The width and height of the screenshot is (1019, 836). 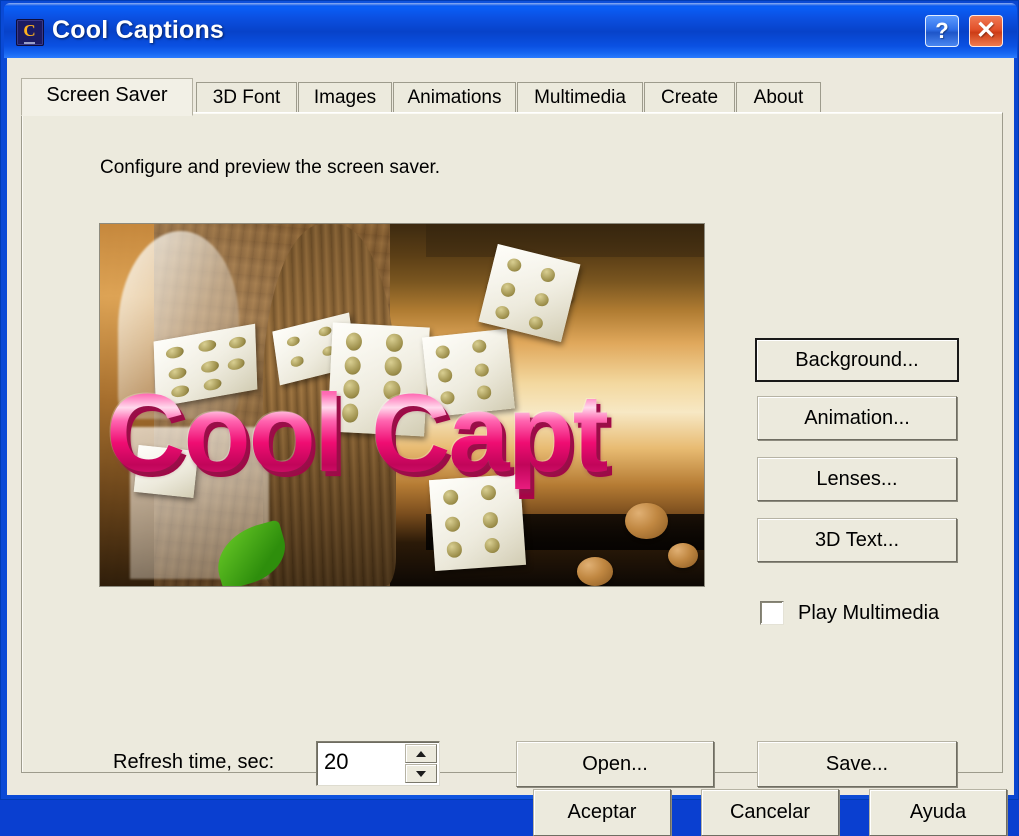 I want to click on close-button: ✕, so click(x=986, y=31).